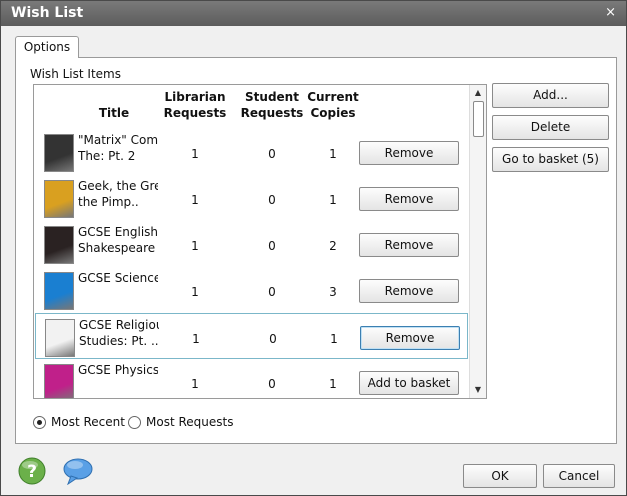 The width and height of the screenshot is (627, 496). What do you see at coordinates (118, 140) in the screenshot?
I see `row-title-line1: "Matrix" Comic` at bounding box center [118, 140].